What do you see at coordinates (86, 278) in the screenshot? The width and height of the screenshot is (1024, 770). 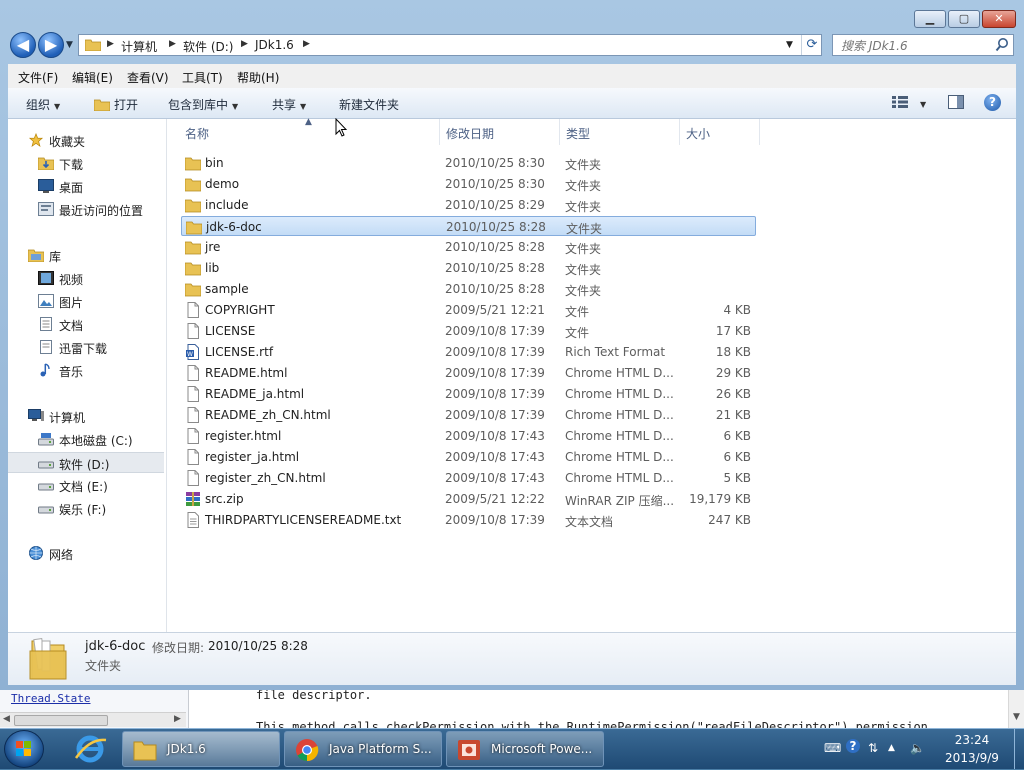 I see `sidebar-item-videos: 视频` at bounding box center [86, 278].